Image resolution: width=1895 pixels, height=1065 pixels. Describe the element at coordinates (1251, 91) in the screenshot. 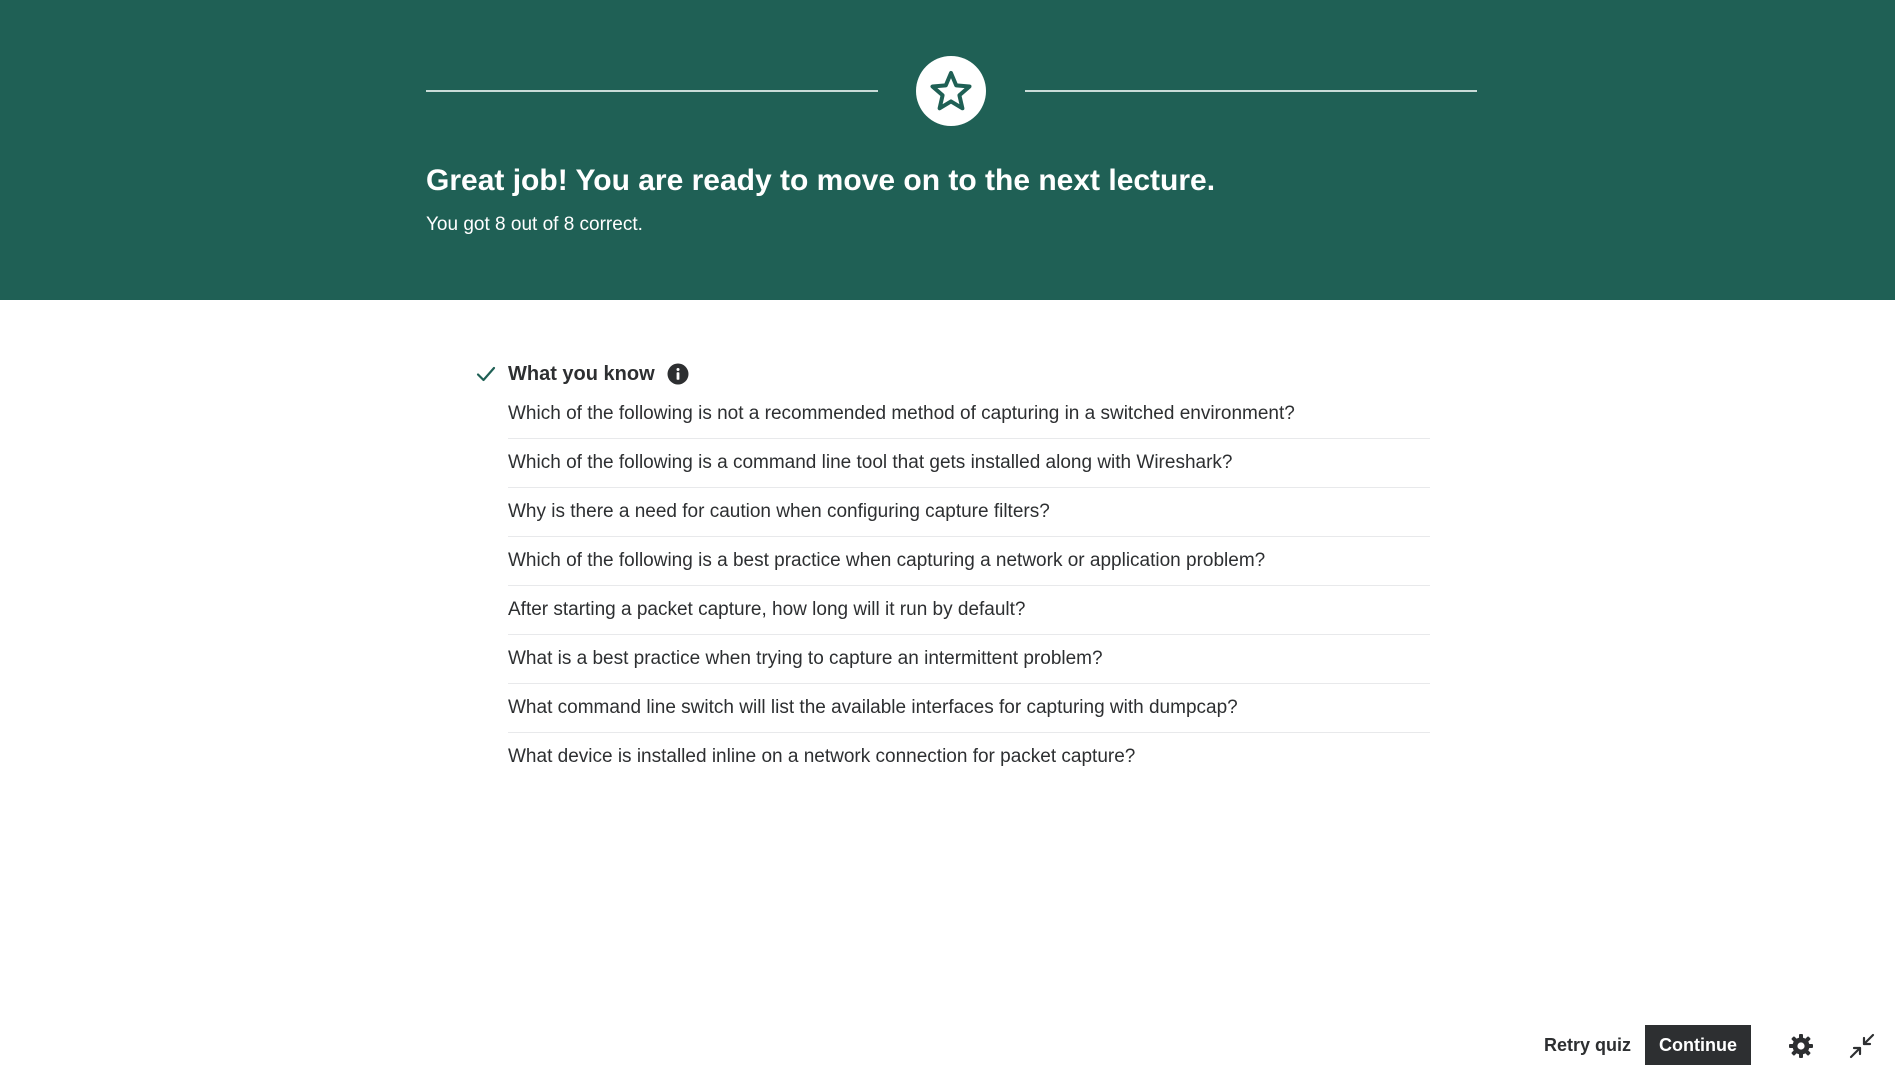

I see `banner-divider-right` at that location.